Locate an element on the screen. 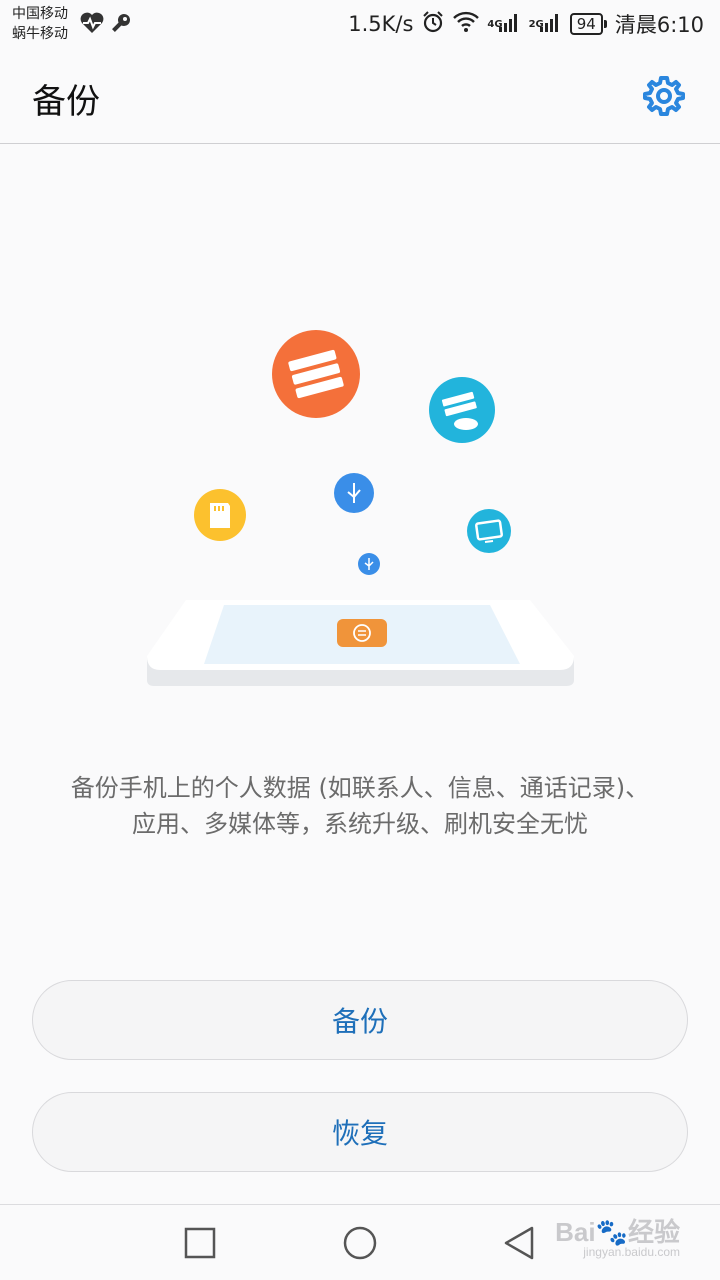 This screenshot has width=720, height=1280. monitor-icon is located at coordinates (489, 531).